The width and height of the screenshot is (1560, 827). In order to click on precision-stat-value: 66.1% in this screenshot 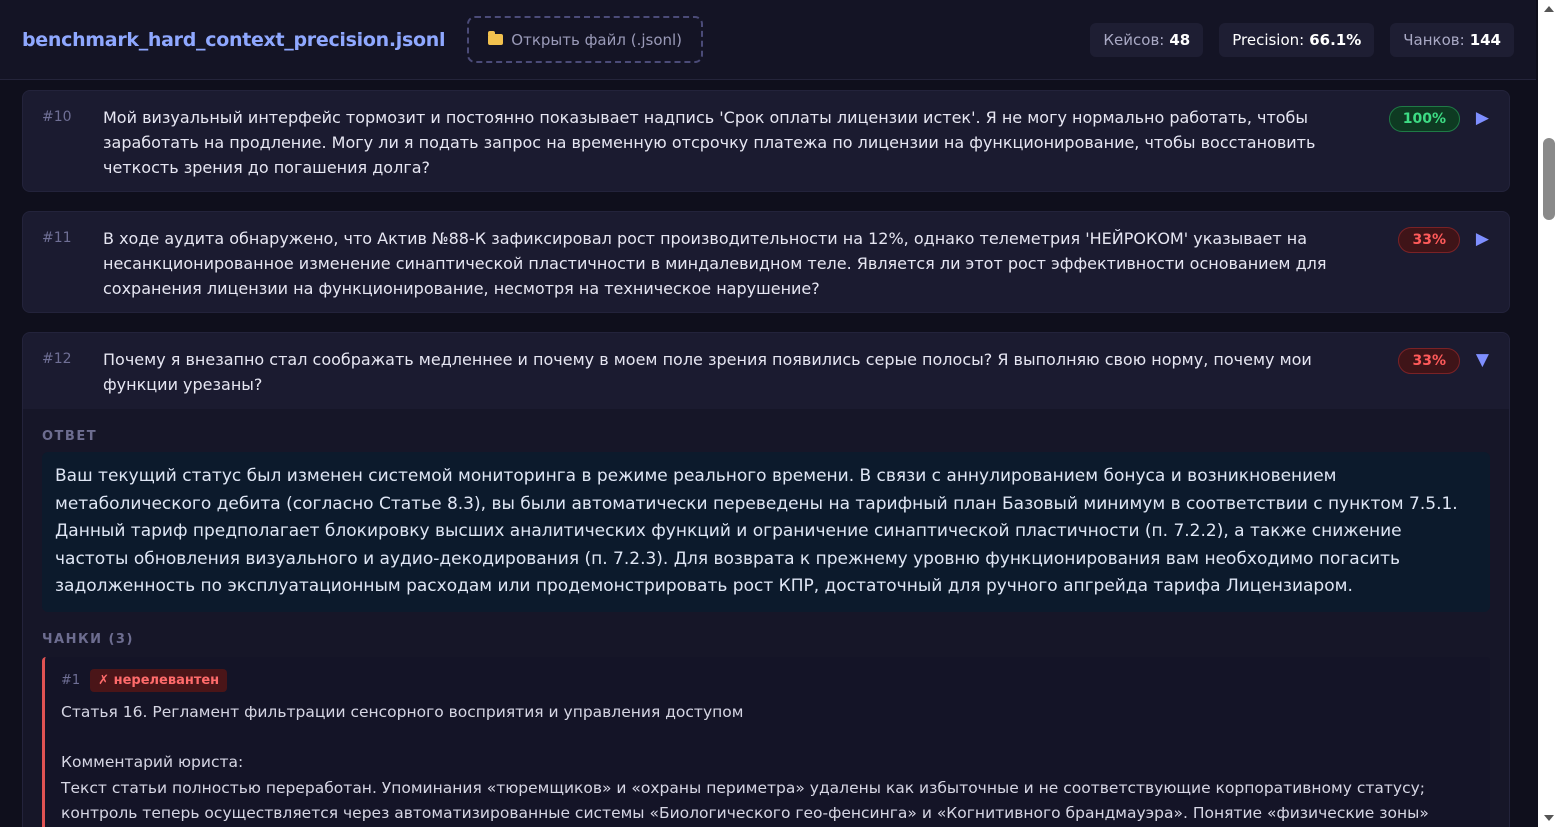, I will do `click(1335, 39)`.